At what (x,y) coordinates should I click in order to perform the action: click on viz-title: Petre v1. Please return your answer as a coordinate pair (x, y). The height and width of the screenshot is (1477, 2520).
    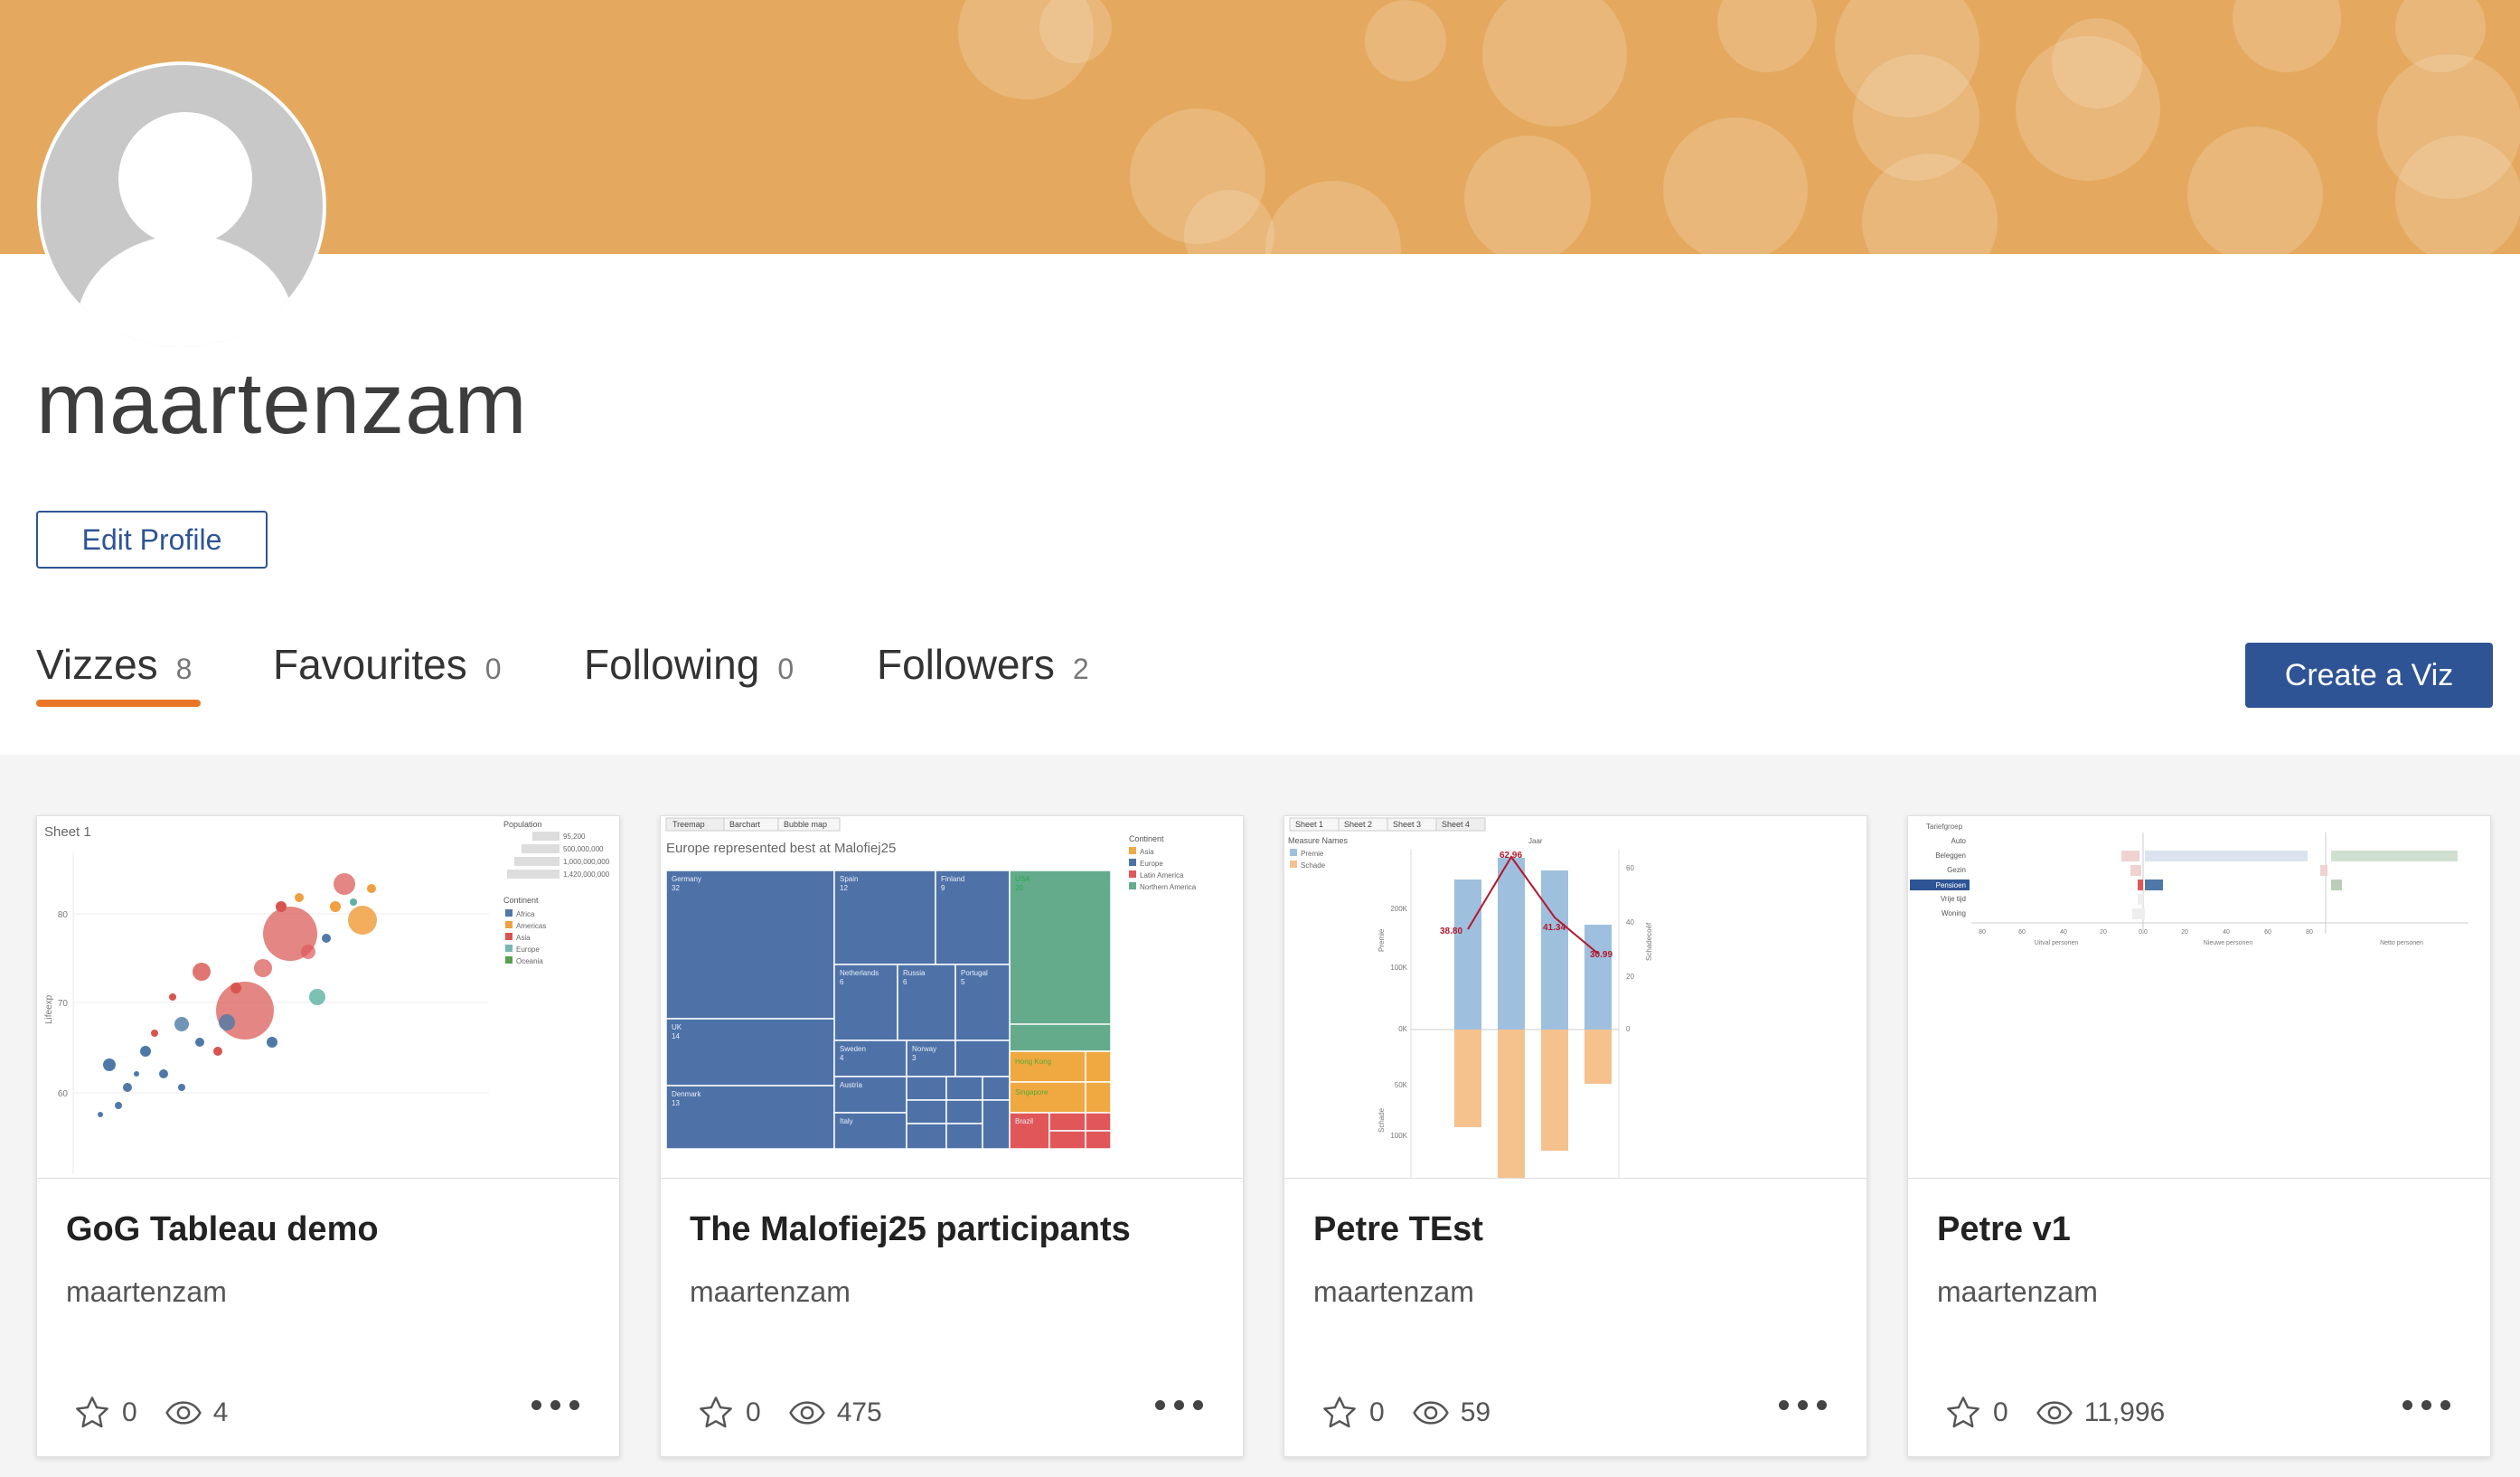
    Looking at the image, I should click on (2004, 1229).